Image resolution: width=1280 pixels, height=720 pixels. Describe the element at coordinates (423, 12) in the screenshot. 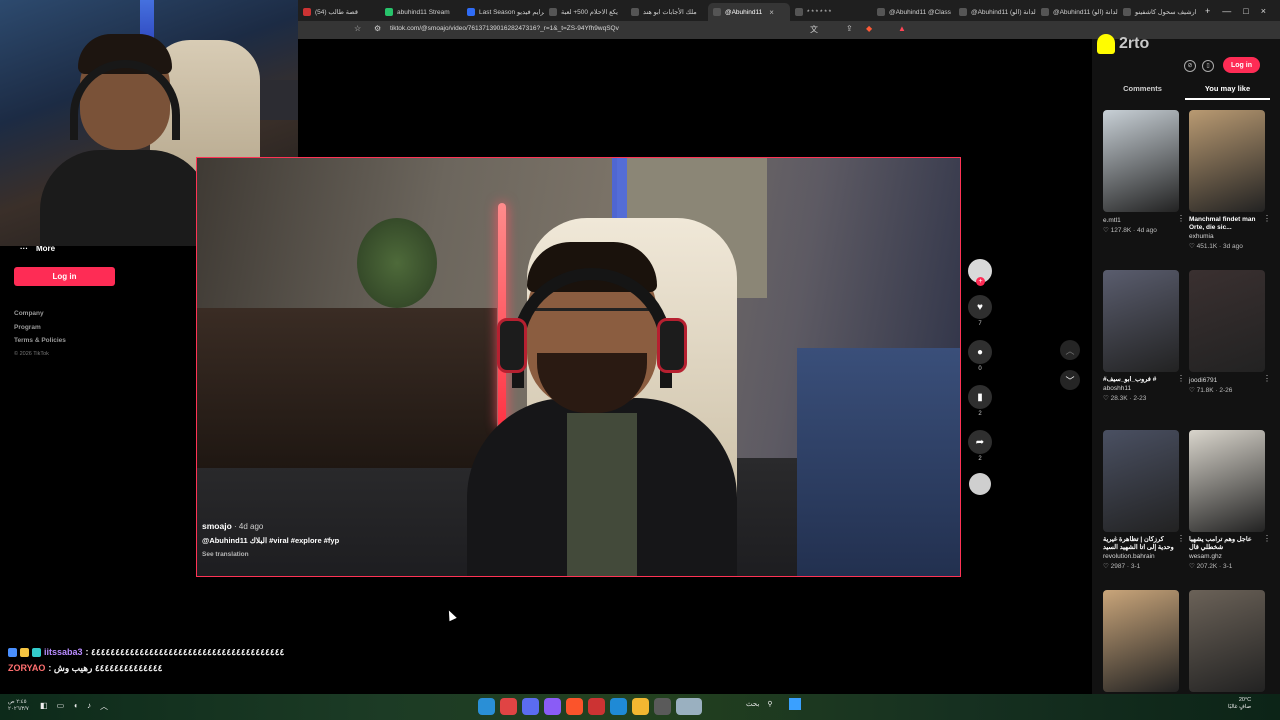

I see `tab-label: abuhind11 Stream` at that location.